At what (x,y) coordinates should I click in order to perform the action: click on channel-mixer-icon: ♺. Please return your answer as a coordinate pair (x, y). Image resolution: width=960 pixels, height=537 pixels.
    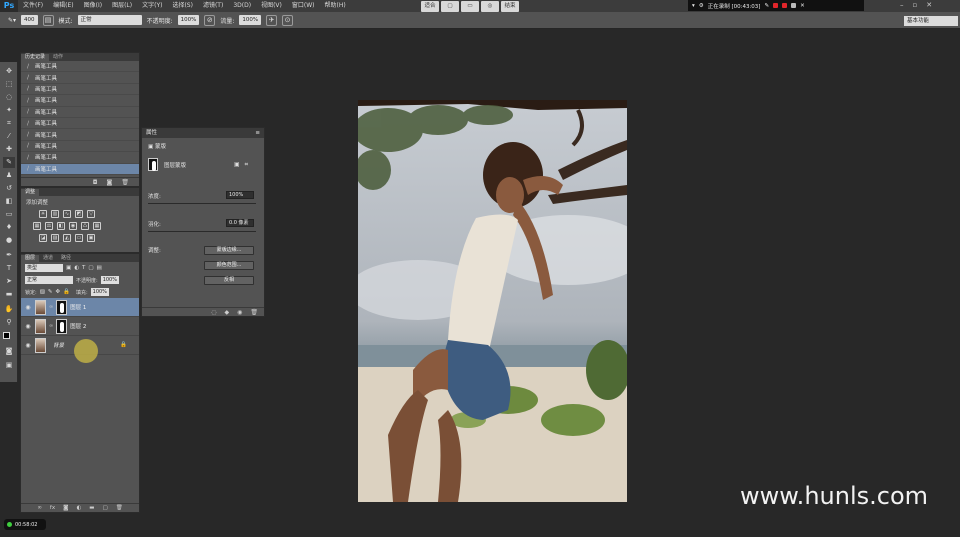
    Looking at the image, I should click on (85, 226).